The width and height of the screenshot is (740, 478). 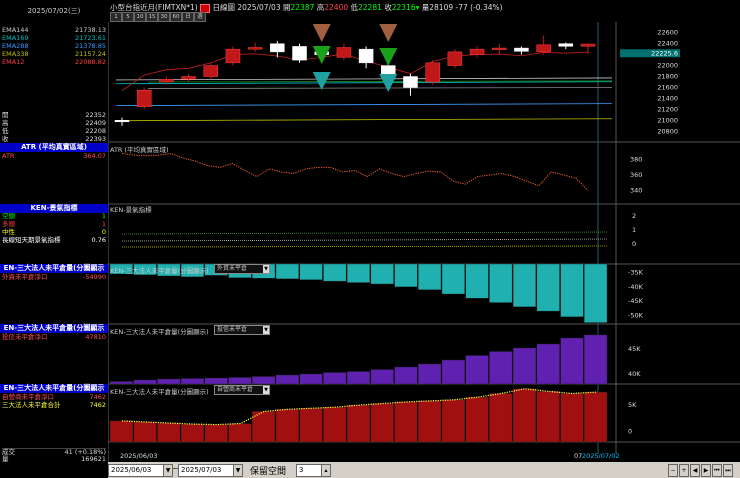 What do you see at coordinates (634, 374) in the screenshot?
I see `inst2-tick: 40K` at bounding box center [634, 374].